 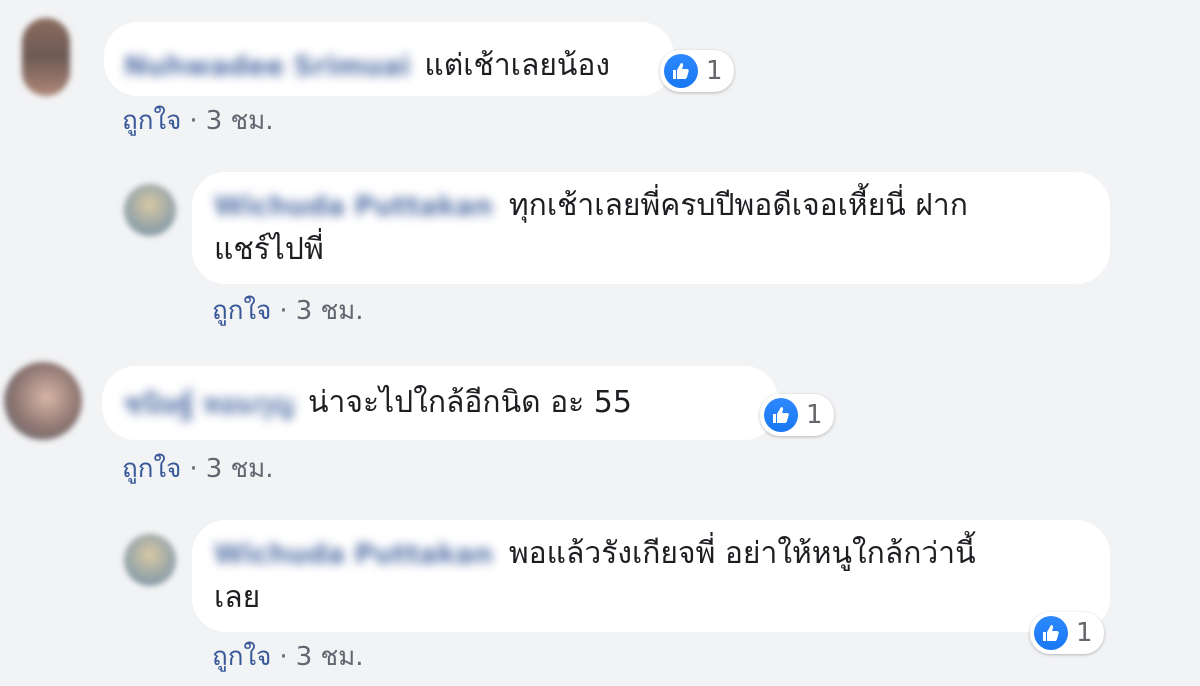 What do you see at coordinates (237, 597) in the screenshot?
I see `comment-text-continued: เลย` at bounding box center [237, 597].